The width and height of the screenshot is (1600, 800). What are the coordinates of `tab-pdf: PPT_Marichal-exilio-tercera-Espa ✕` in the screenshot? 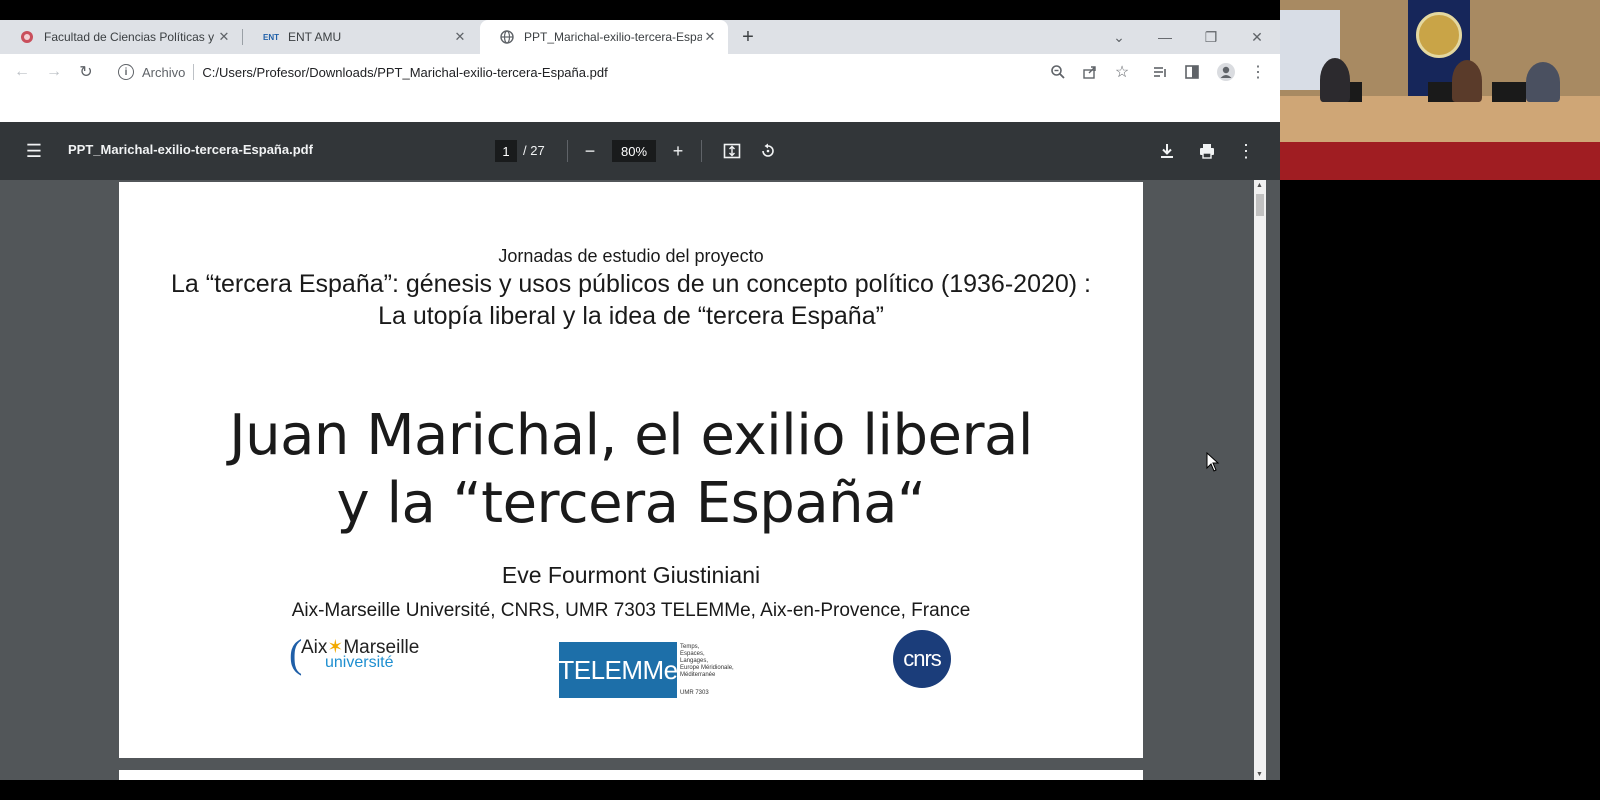 It's located at (604, 37).